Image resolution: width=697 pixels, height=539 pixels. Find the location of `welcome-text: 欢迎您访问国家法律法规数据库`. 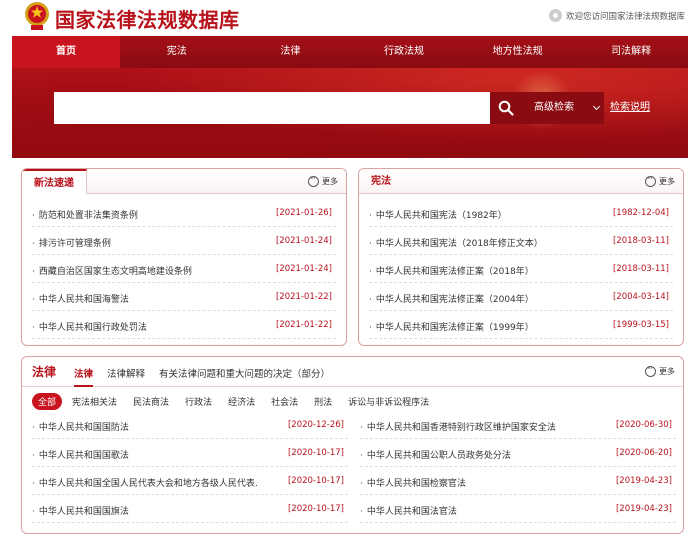

welcome-text: 欢迎您访问国家法律法规数据库 is located at coordinates (616, 15).